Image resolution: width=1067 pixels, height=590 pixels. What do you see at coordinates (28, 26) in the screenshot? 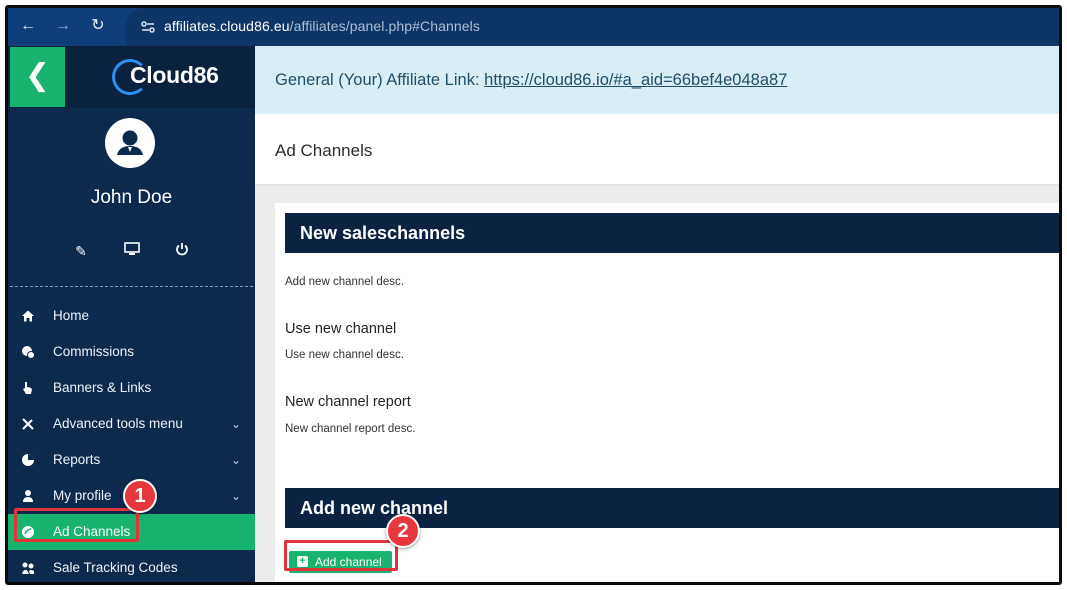
I see `back-arrow-icon: ←` at bounding box center [28, 26].